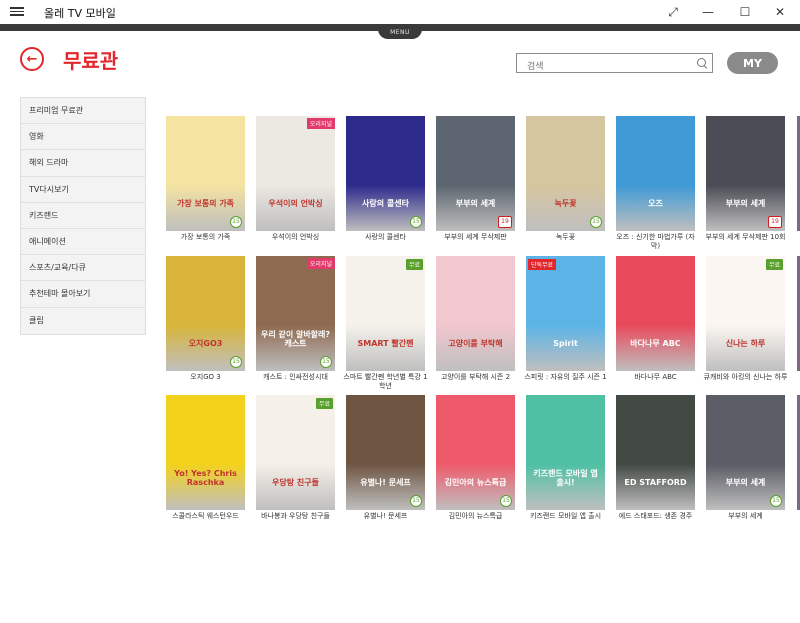  What do you see at coordinates (205, 478) in the screenshot?
I see `poster-title-art: Yo! Yes? Chris Raschka` at bounding box center [205, 478].